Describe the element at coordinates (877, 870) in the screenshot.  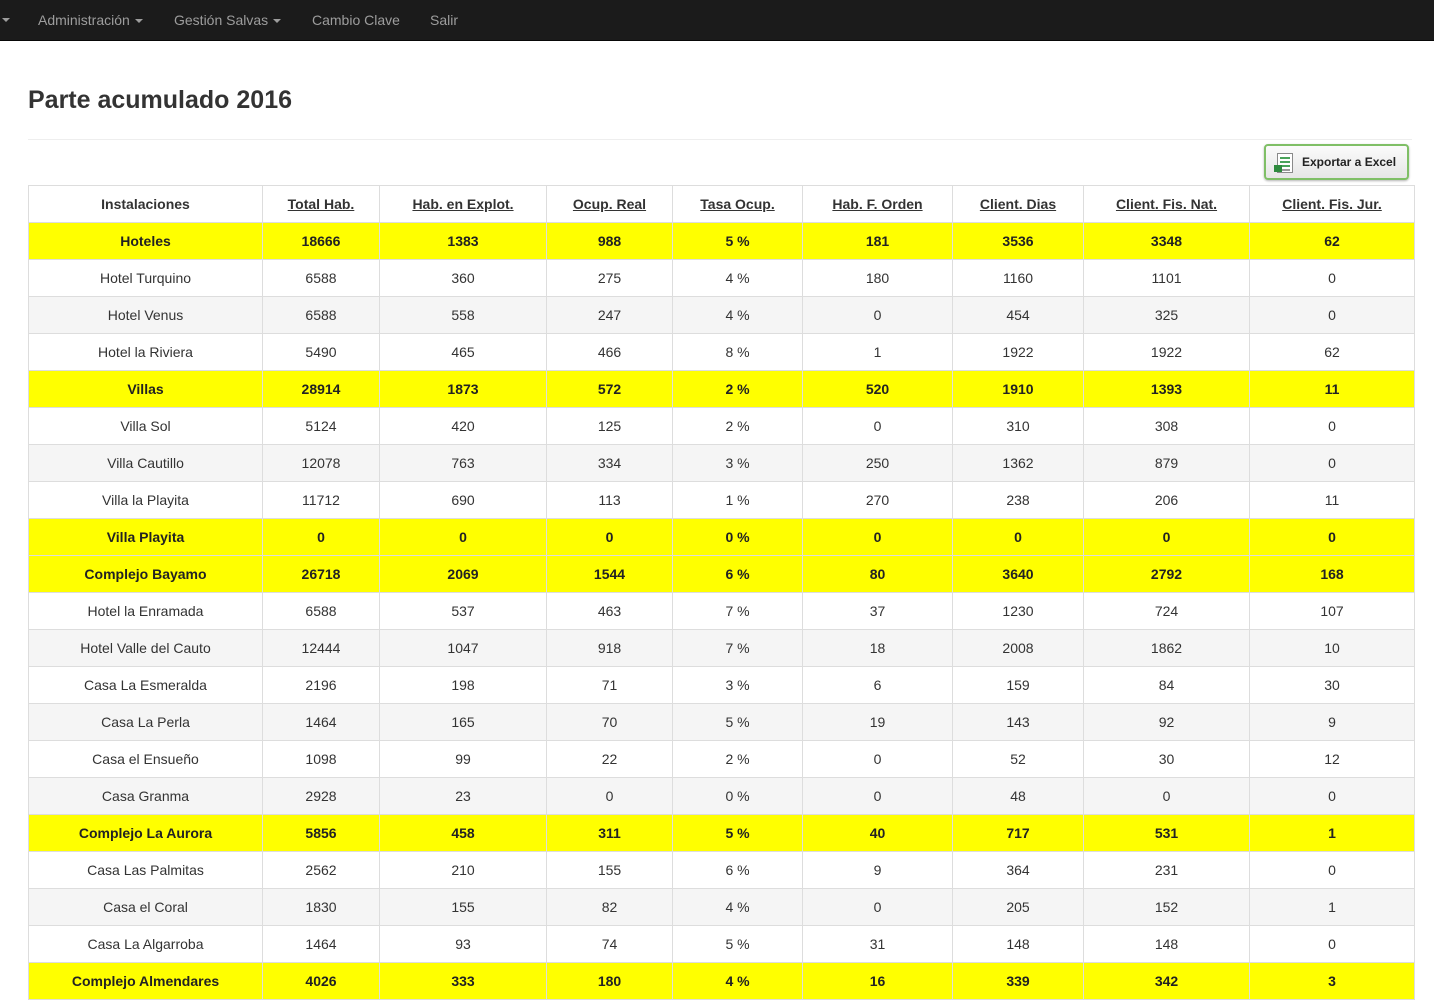
I see `value-cell: 9` at that location.